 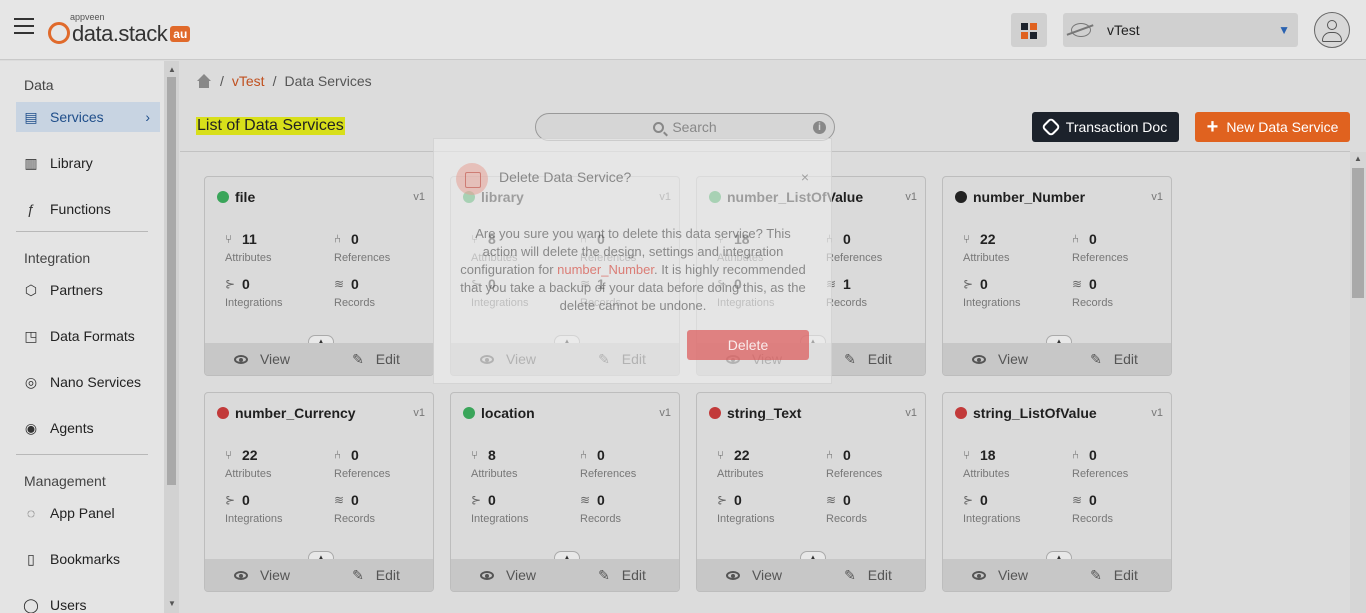 What do you see at coordinates (961, 413) in the screenshot?
I see `status-dot` at bounding box center [961, 413].